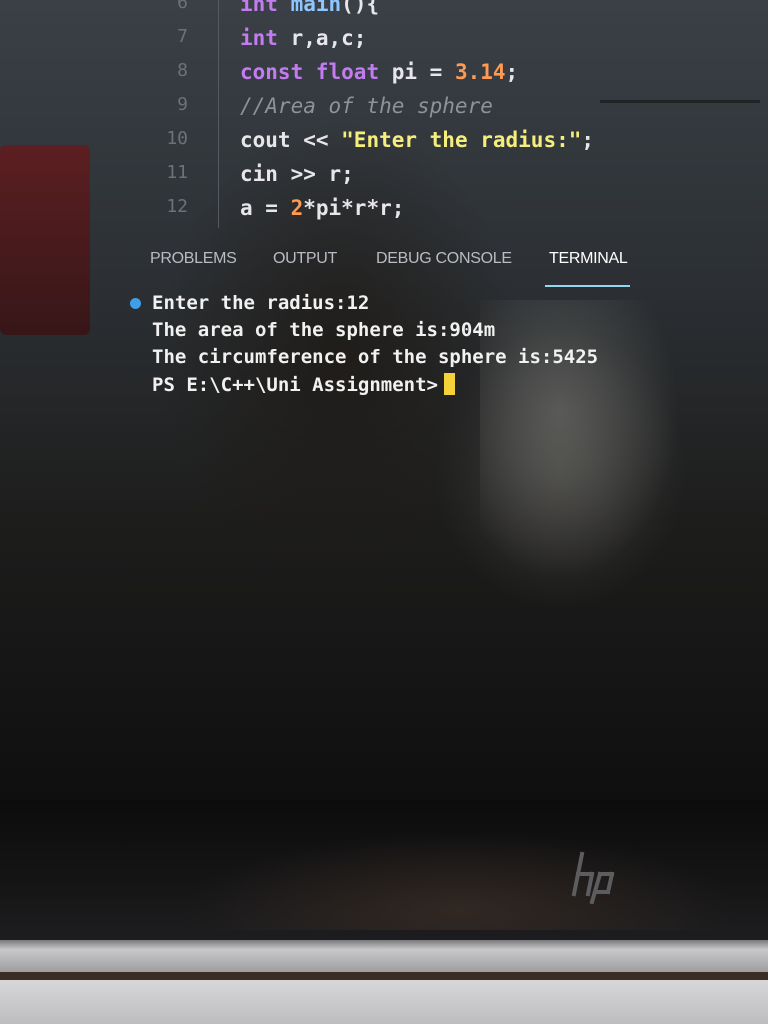 This screenshot has width=768, height=1024. I want to click on line-number: 7, so click(182, 36).